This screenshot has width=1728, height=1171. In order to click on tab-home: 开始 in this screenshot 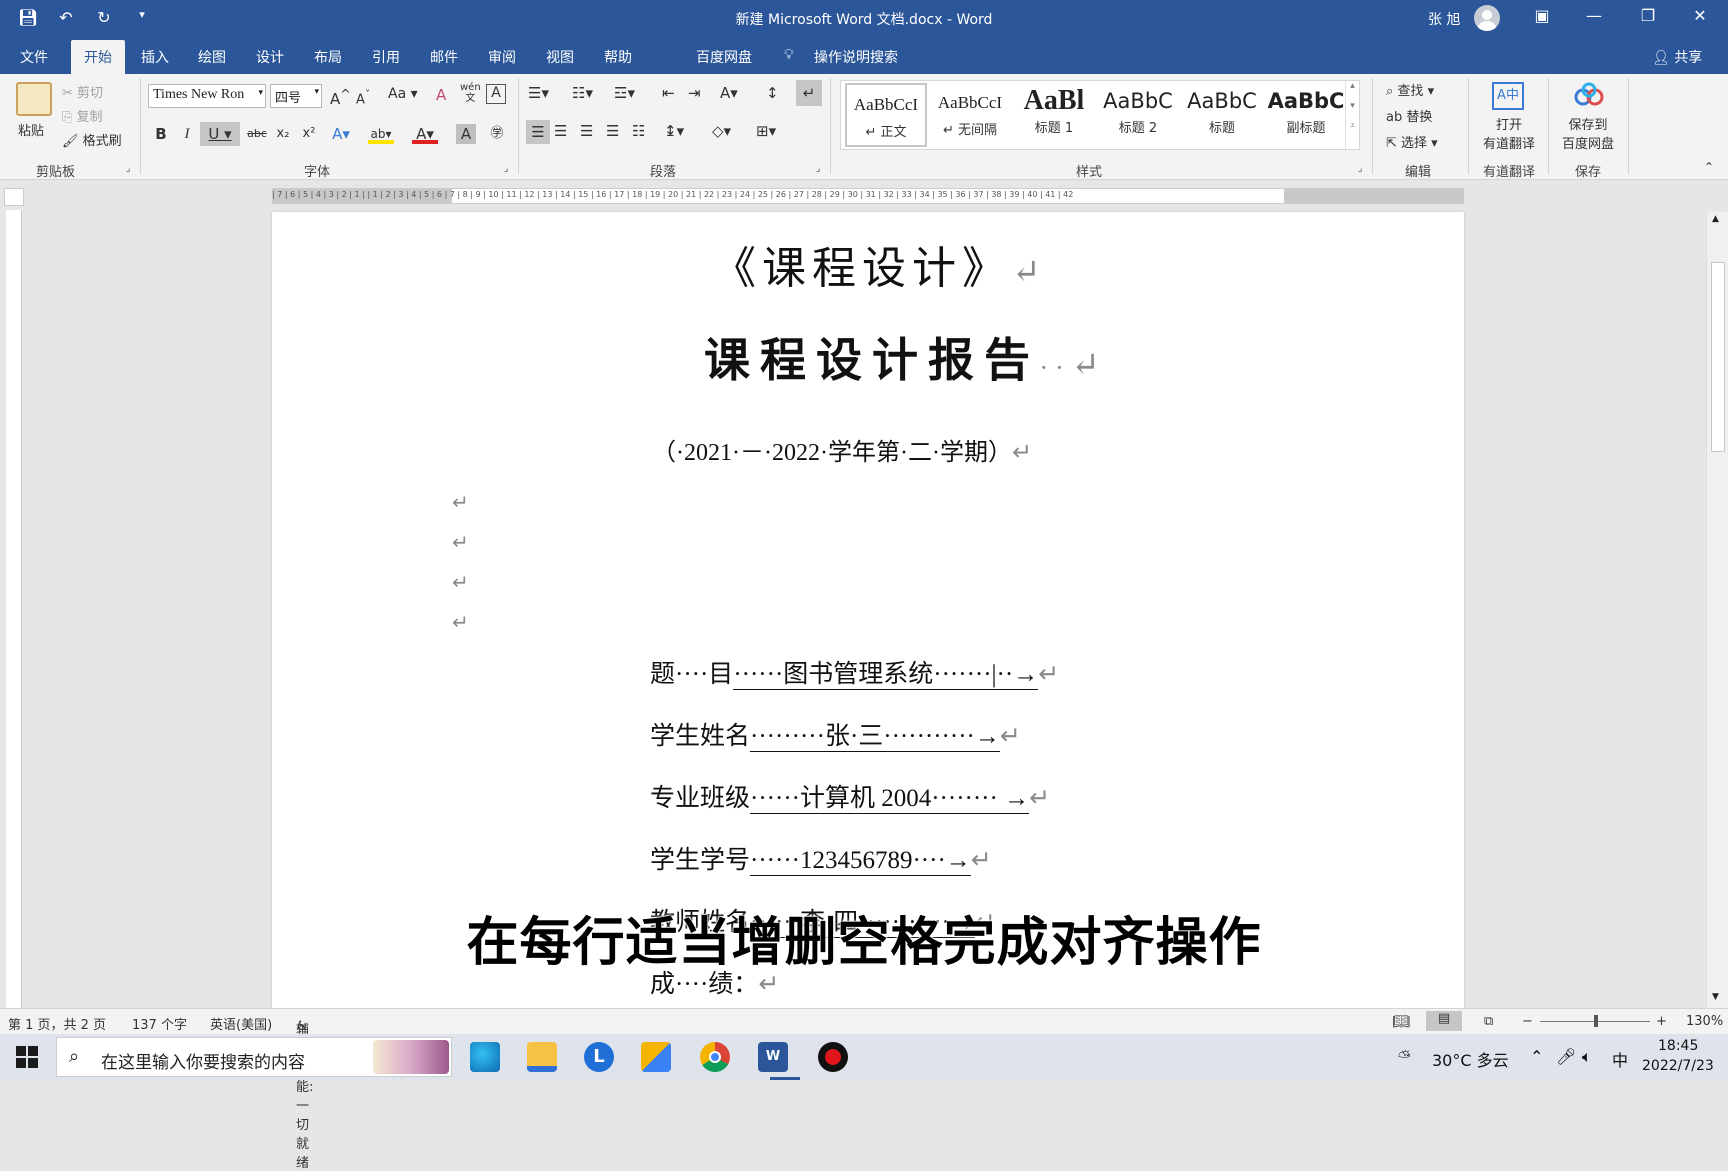, I will do `click(98, 57)`.